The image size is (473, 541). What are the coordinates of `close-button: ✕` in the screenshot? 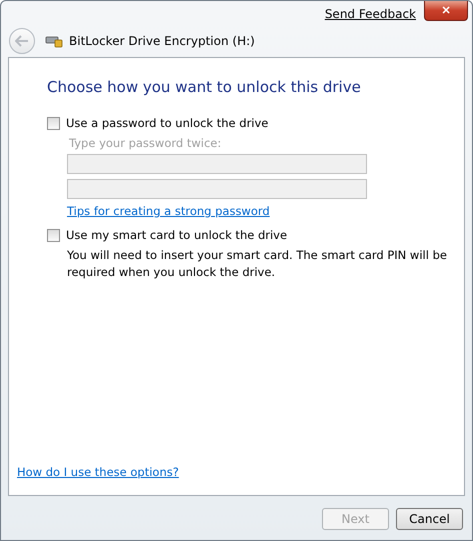 It's located at (446, 11).